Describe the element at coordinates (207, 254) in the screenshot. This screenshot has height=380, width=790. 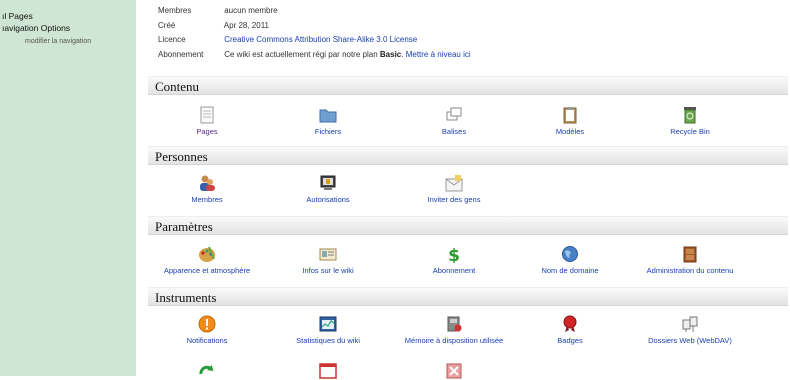
I see `palette-icon` at that location.